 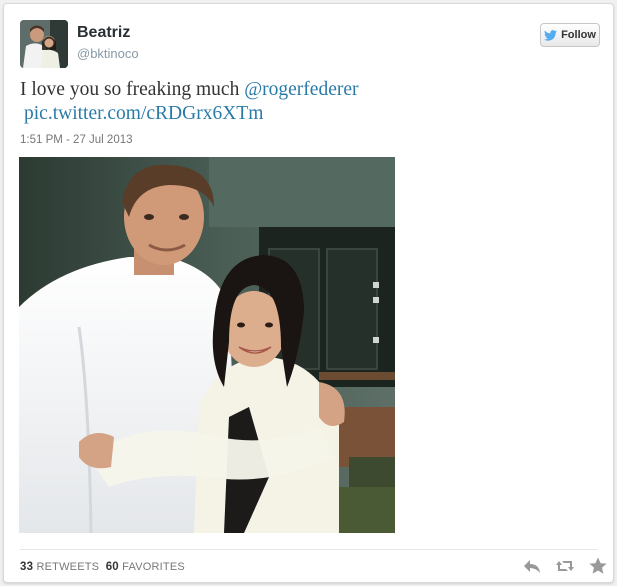 What do you see at coordinates (308, 549) in the screenshot?
I see `divider` at bounding box center [308, 549].